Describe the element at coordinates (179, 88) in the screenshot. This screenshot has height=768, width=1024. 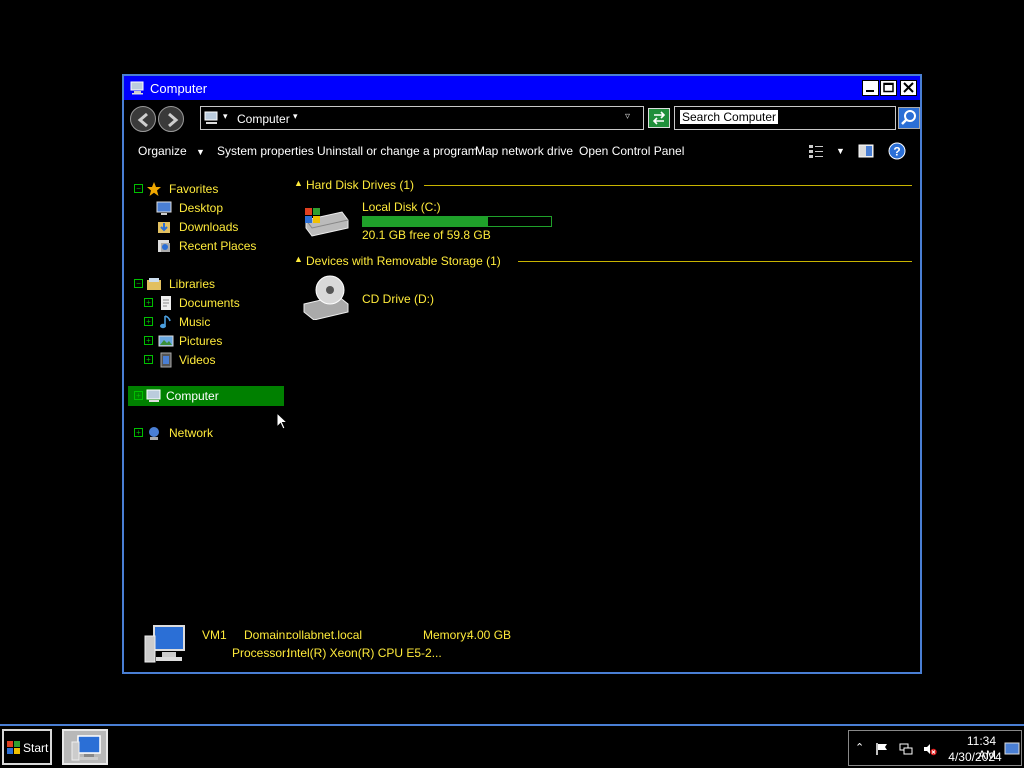
I see `window-title: Computer` at that location.